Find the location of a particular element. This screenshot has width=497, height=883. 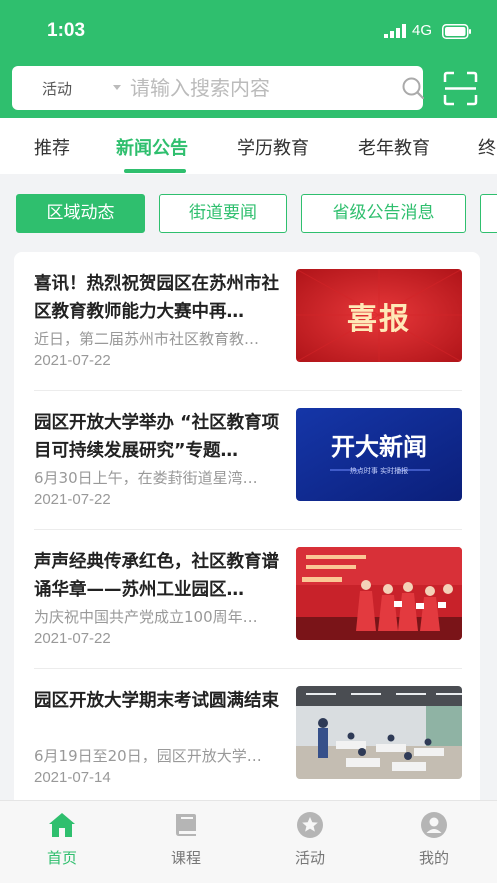

nav-activities: 活动 is located at coordinates (310, 842).